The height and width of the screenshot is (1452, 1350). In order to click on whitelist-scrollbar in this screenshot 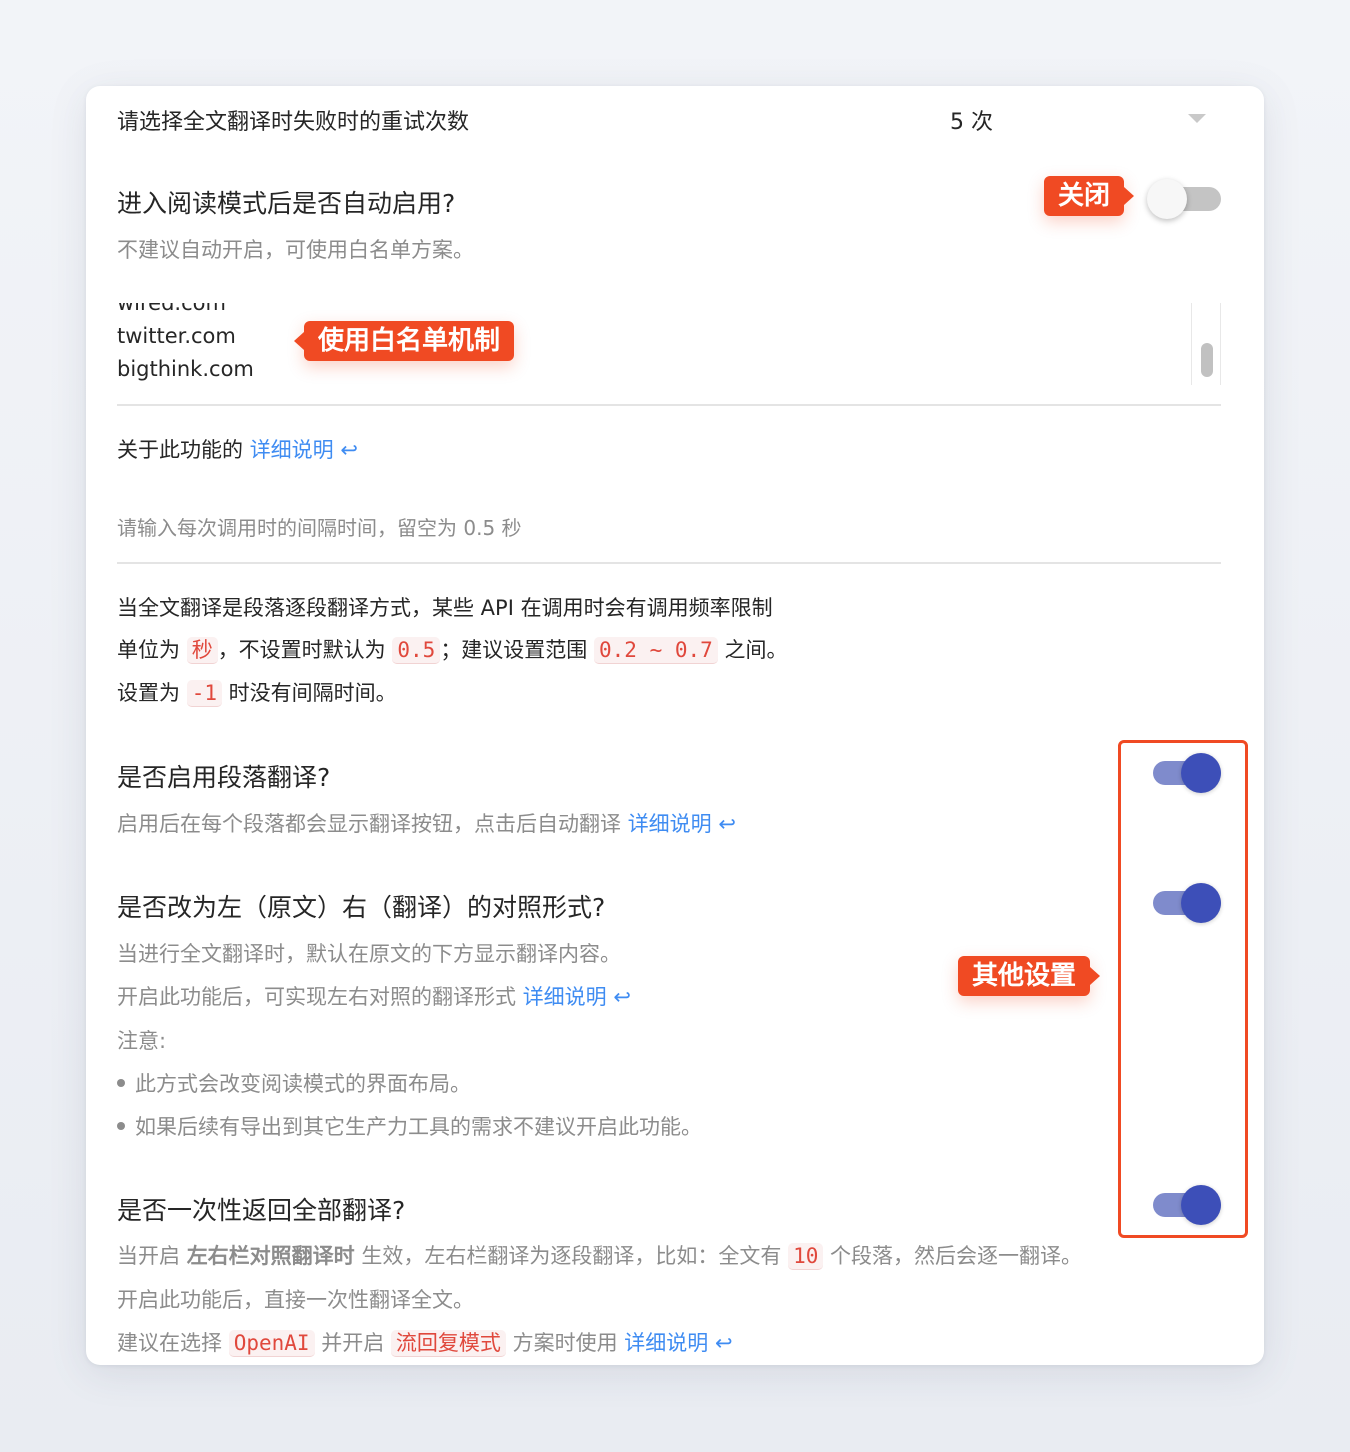, I will do `click(1206, 344)`.